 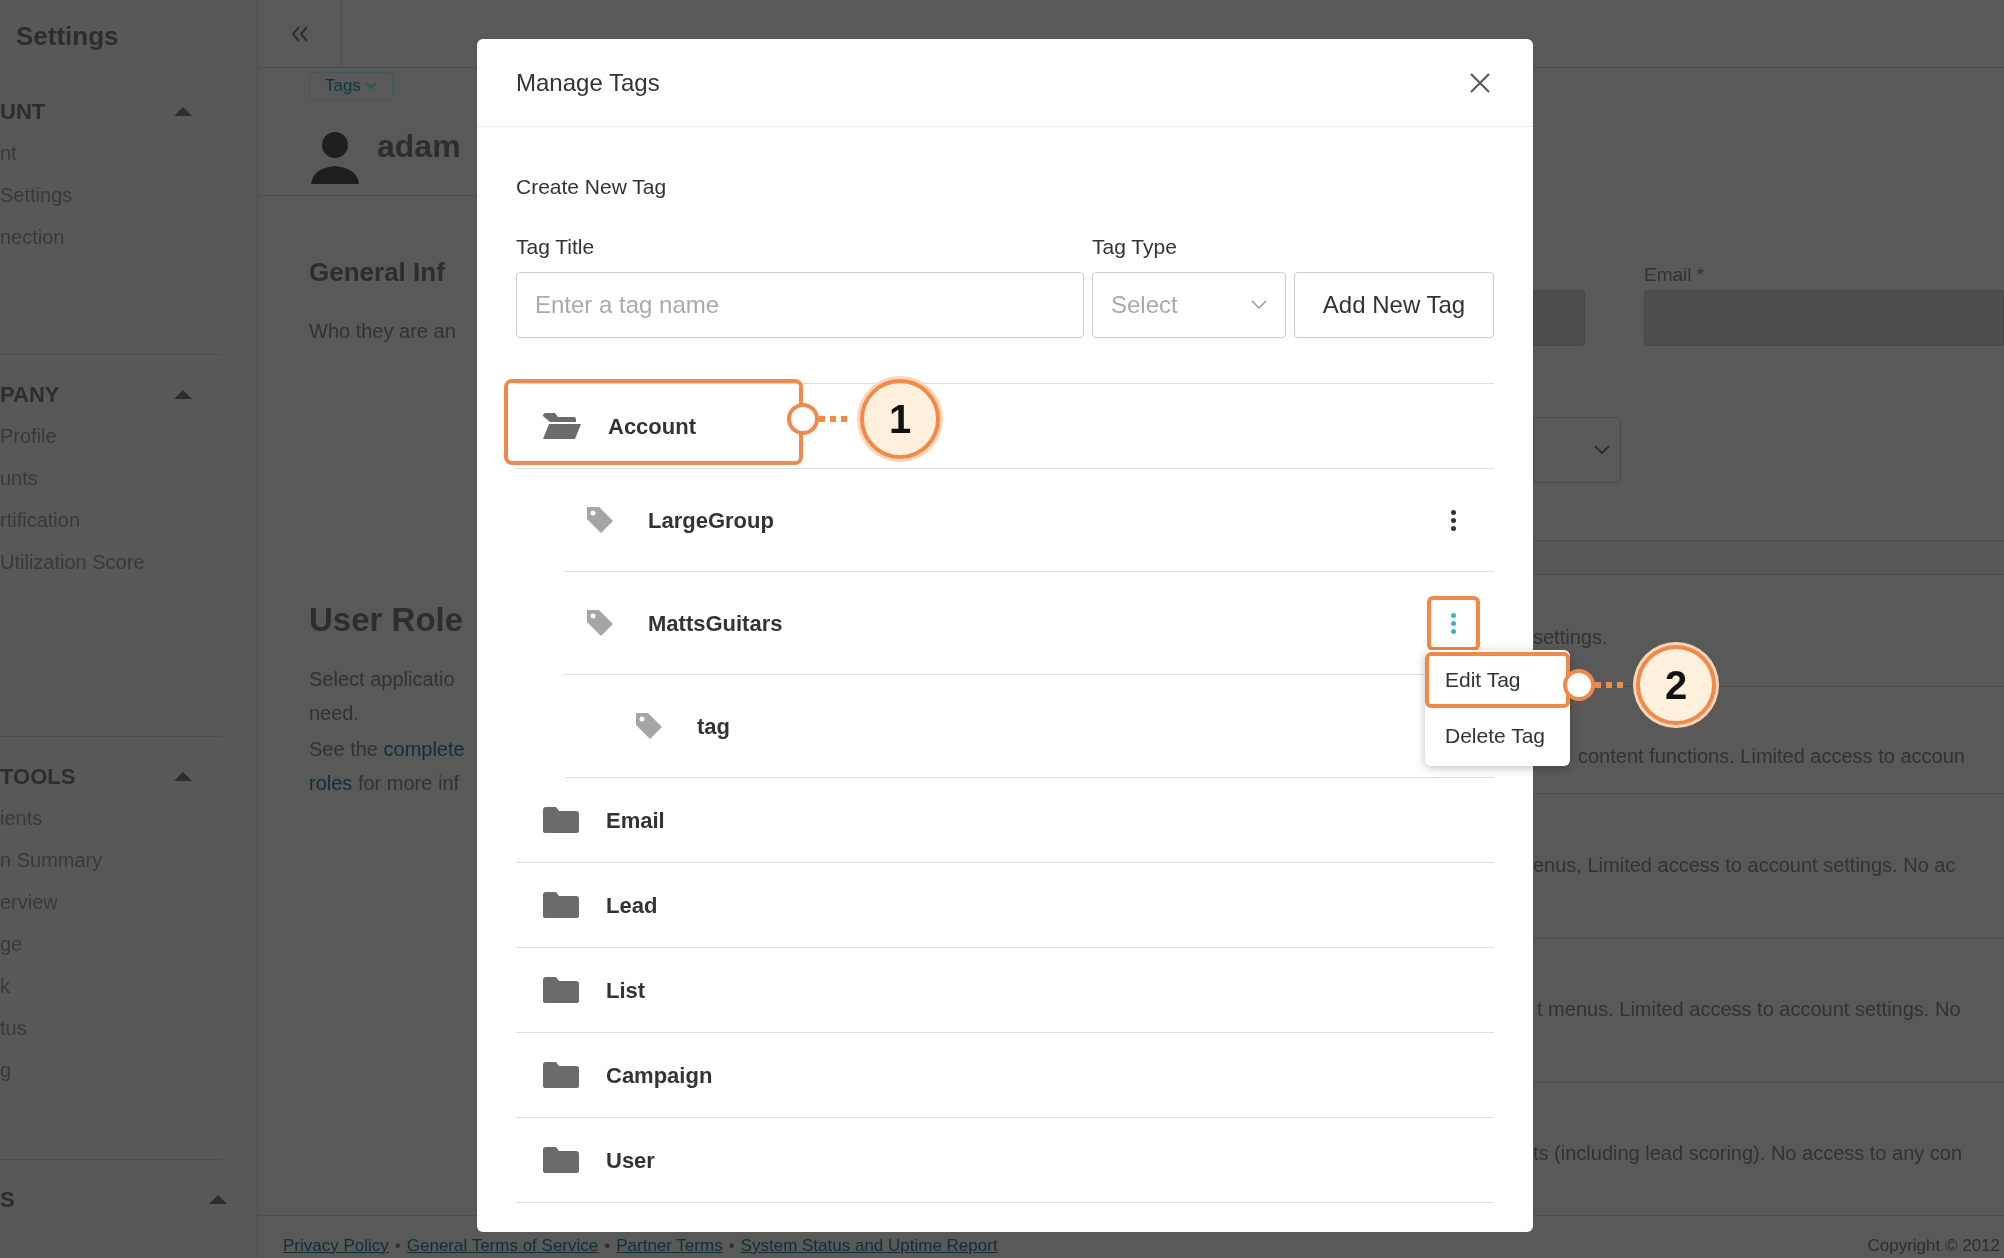 I want to click on roles-link: roles, so click(x=331, y=783).